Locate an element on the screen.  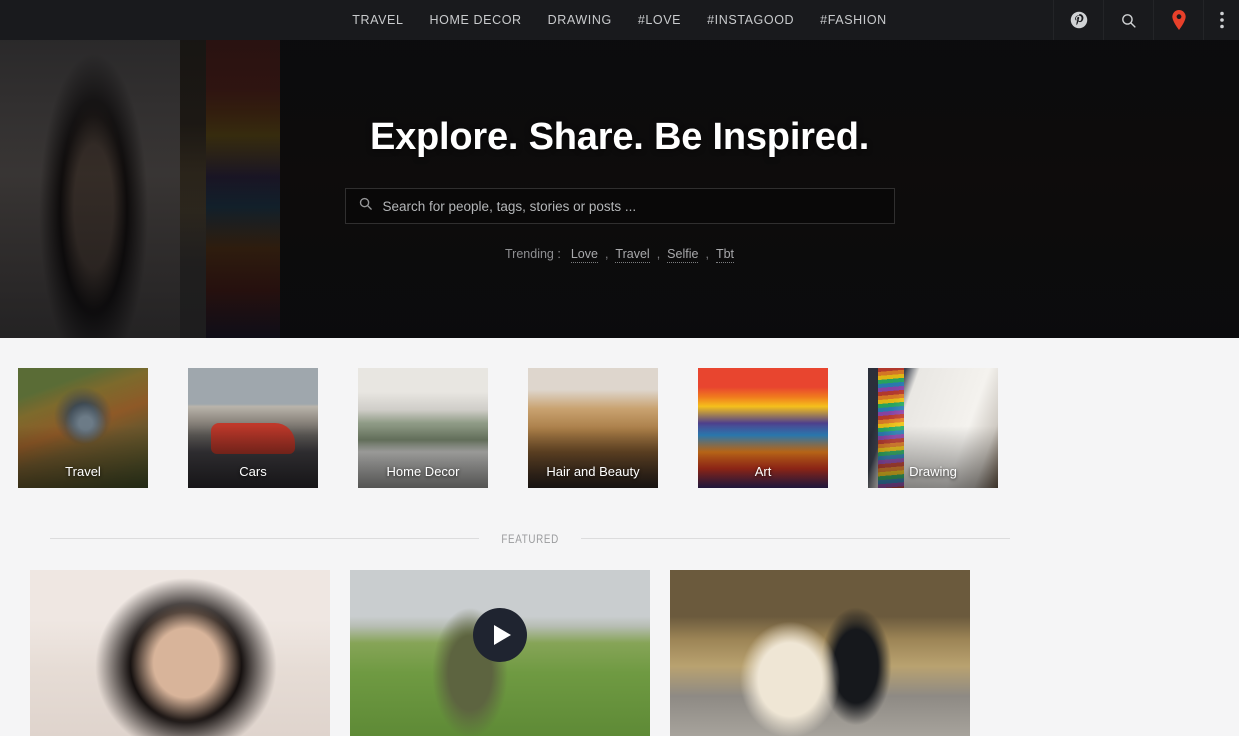
nav-item-drawing: DRAWING is located at coordinates (580, 20).